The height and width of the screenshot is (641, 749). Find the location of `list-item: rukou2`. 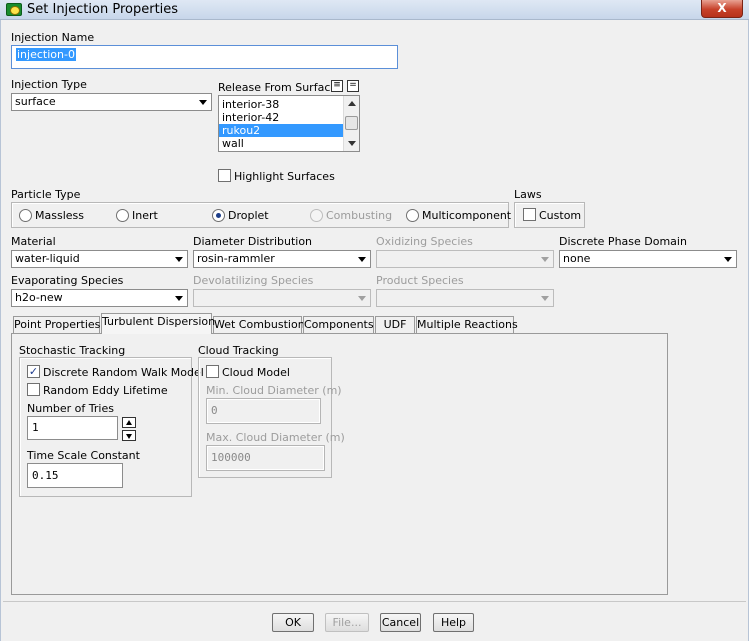

list-item: rukou2 is located at coordinates (281, 130).